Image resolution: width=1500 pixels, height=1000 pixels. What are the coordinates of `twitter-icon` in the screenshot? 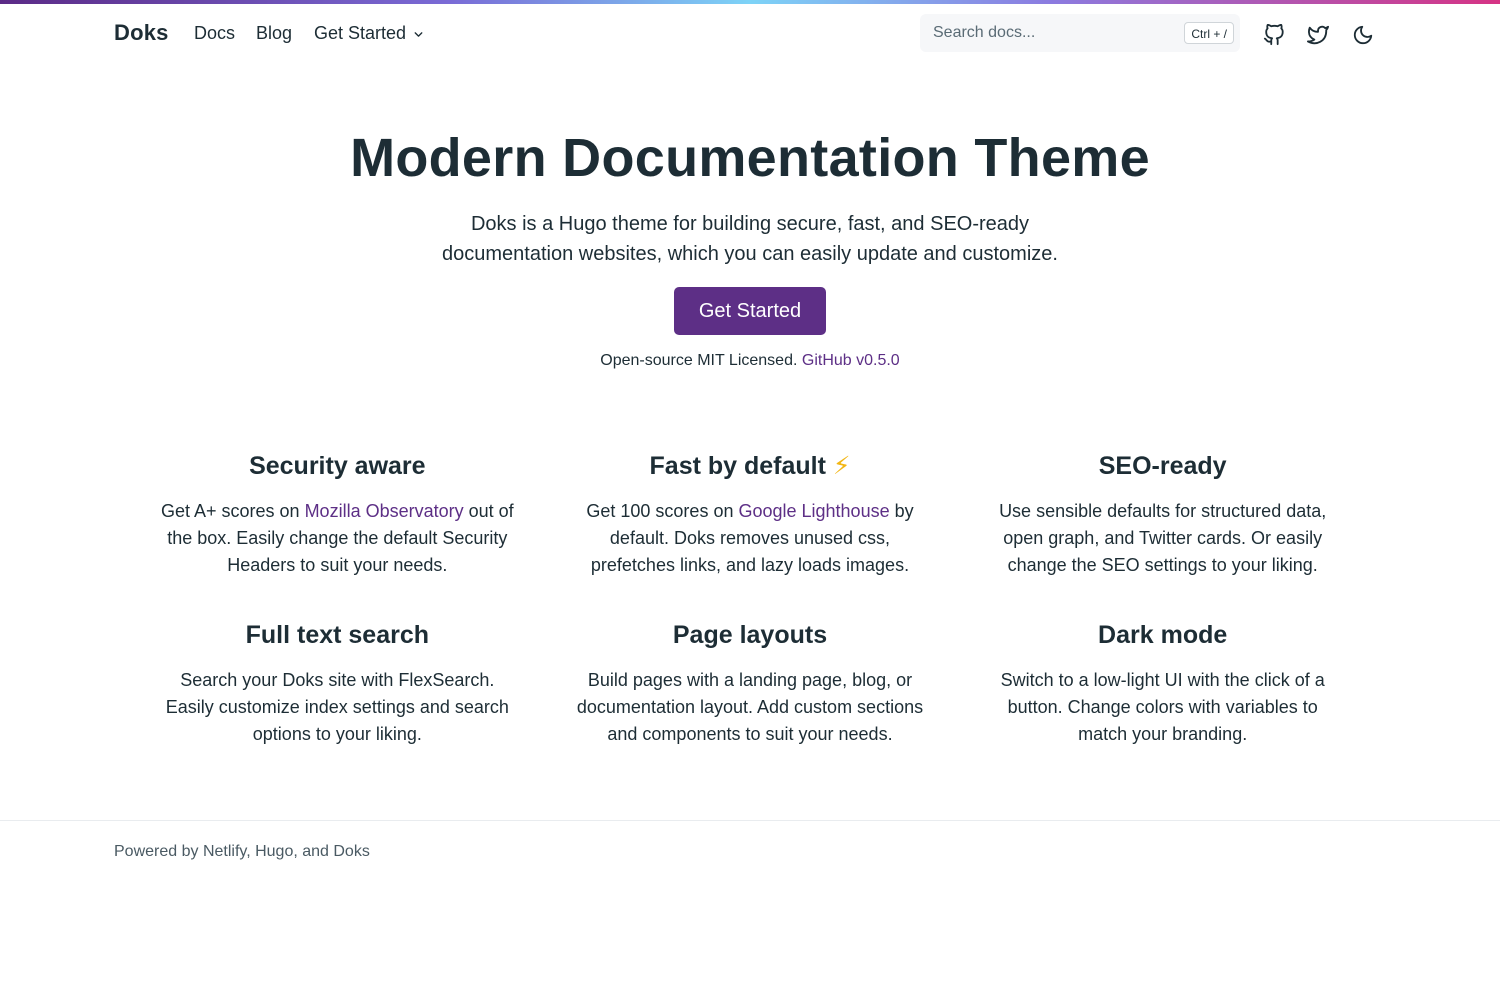 It's located at (1318, 35).